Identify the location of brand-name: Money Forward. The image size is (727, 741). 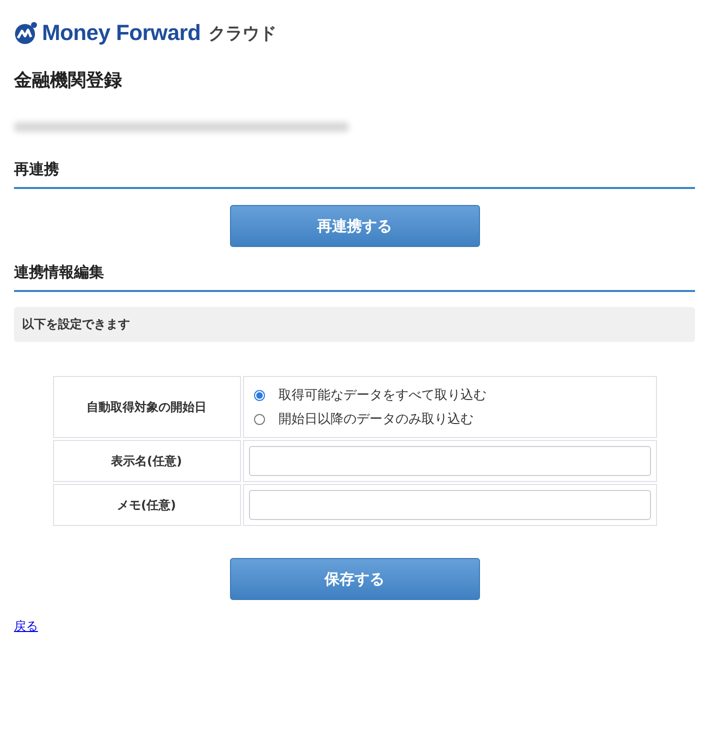
(121, 33).